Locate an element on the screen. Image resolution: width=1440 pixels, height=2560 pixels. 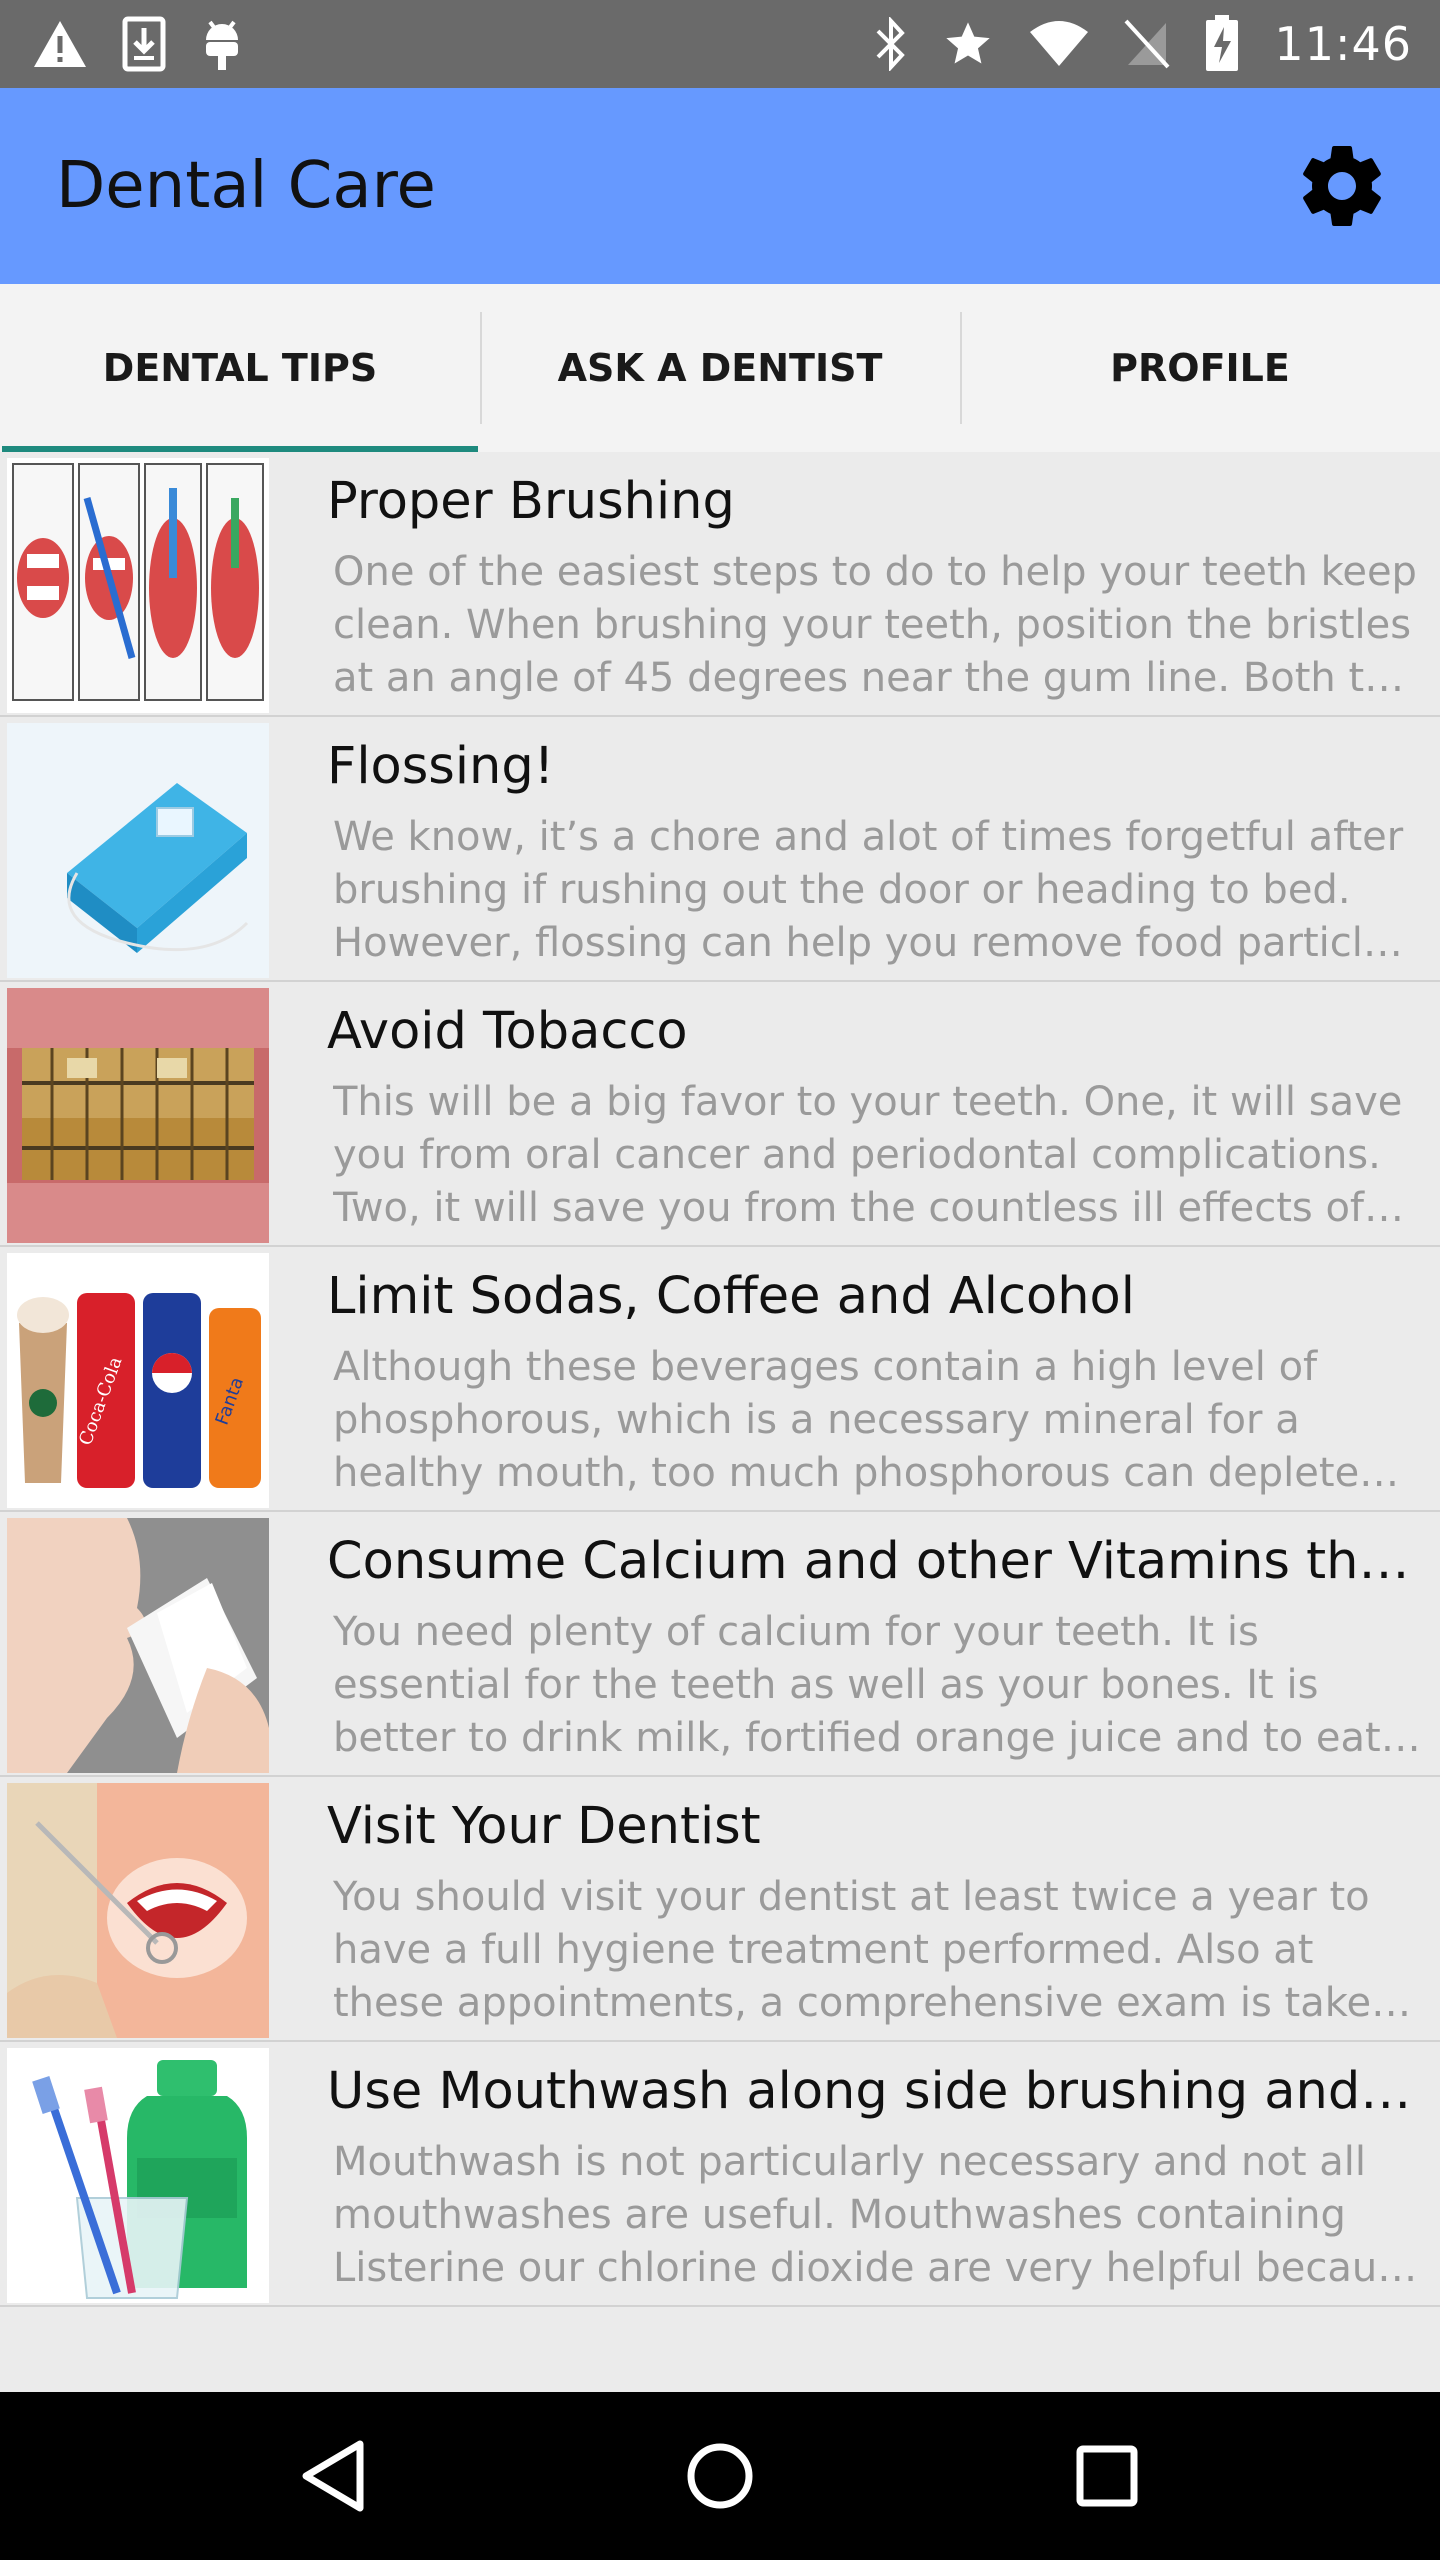
recents-button is located at coordinates (1107, 2476).